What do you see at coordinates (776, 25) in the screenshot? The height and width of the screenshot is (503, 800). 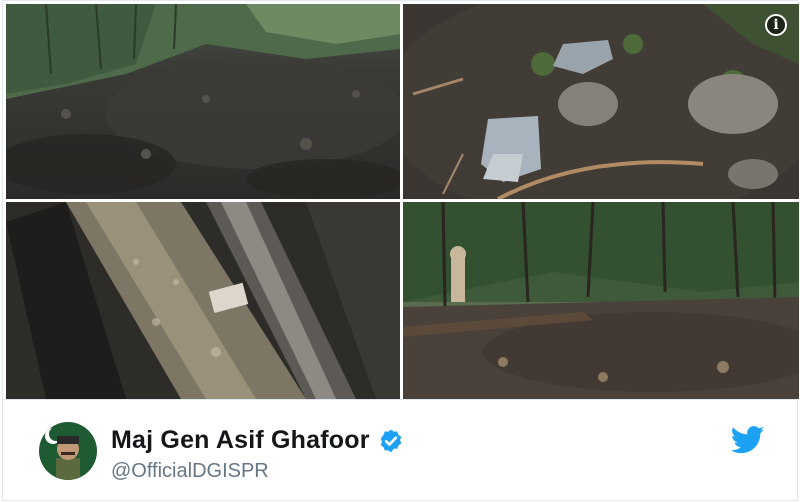 I see `info-icon: i` at bounding box center [776, 25].